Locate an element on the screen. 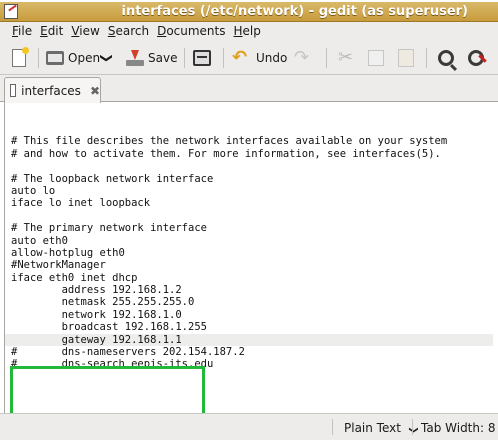  menu-bar: File Edit View Search Documents Help is located at coordinates (249, 31).